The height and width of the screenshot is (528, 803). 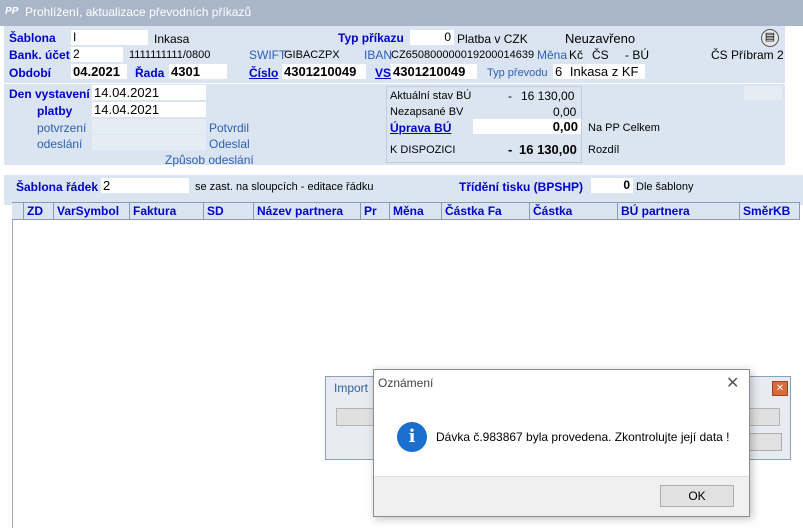 What do you see at coordinates (149, 126) in the screenshot?
I see `potvrzeni-field` at bounding box center [149, 126].